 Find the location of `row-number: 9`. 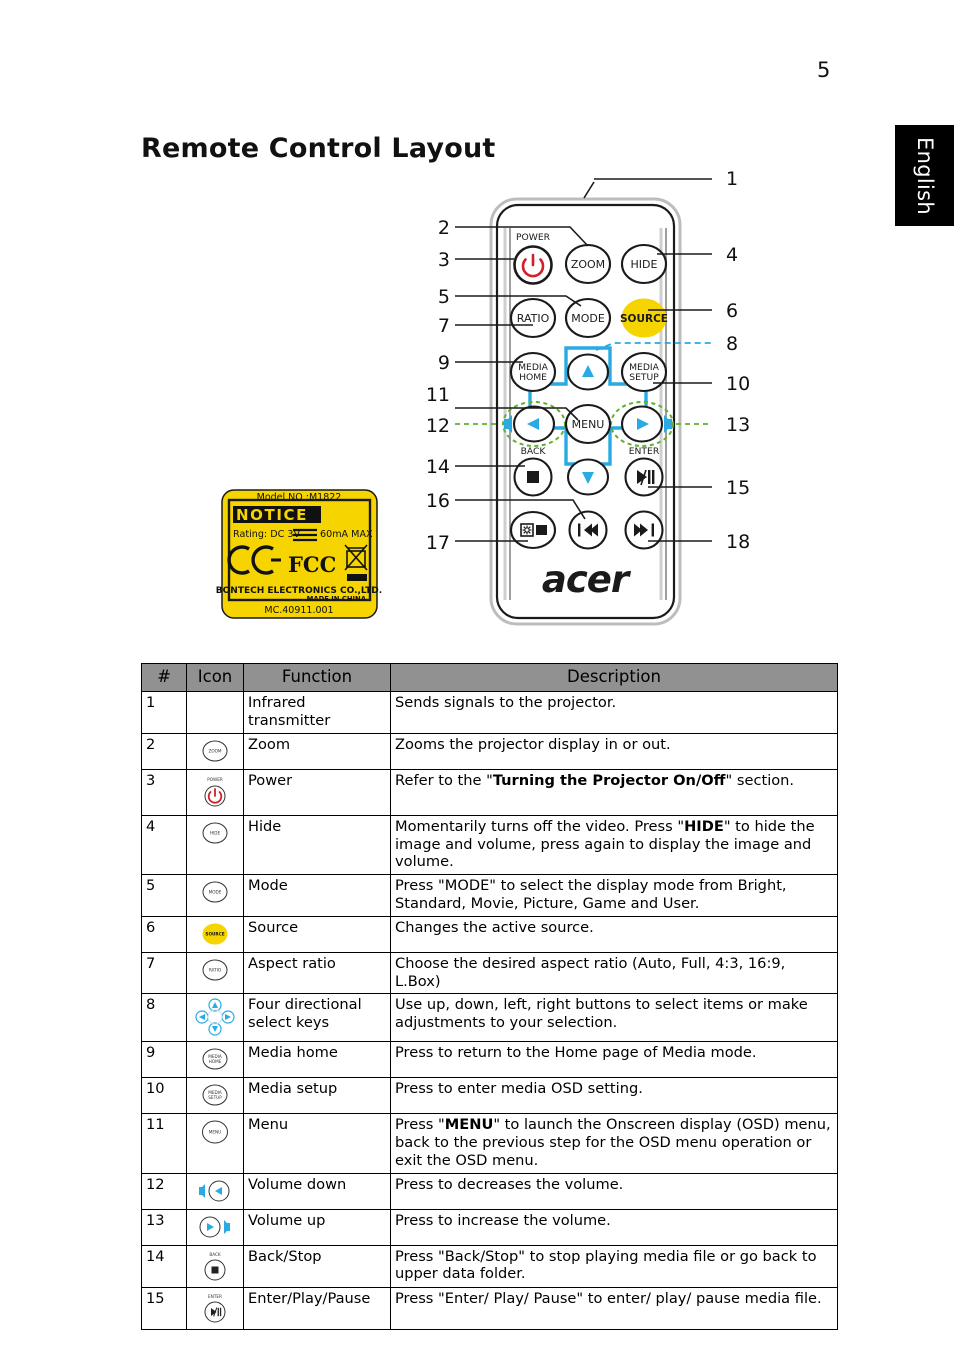

row-number: 9 is located at coordinates (164, 1060).